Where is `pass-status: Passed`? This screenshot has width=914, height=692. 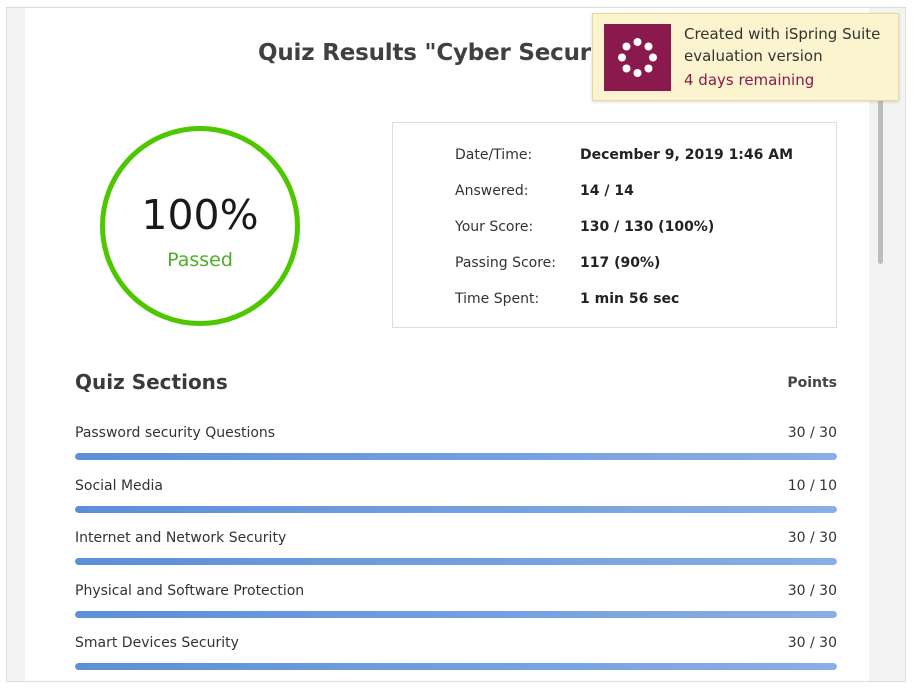
pass-status: Passed is located at coordinates (200, 260).